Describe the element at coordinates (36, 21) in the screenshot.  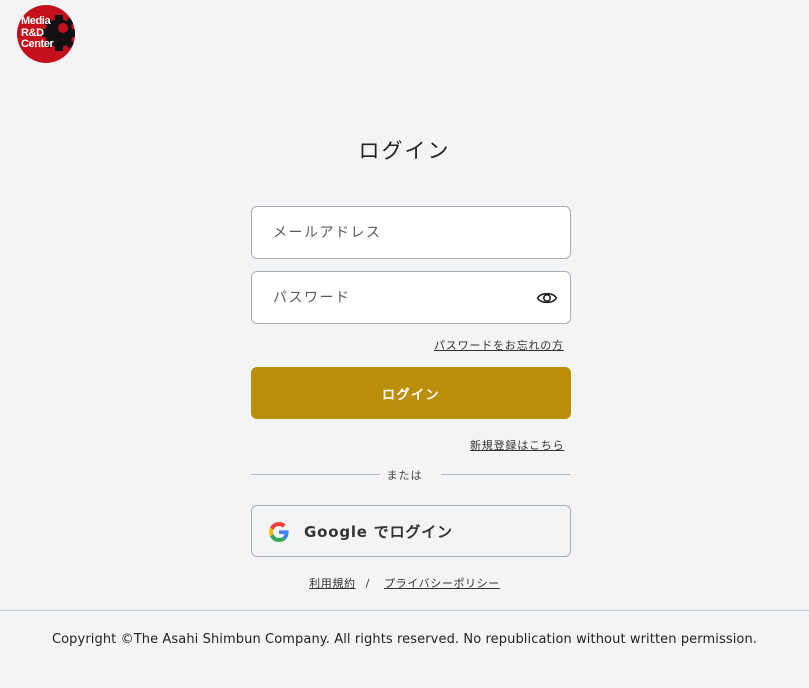
I see `logo-line-1: Media` at that location.